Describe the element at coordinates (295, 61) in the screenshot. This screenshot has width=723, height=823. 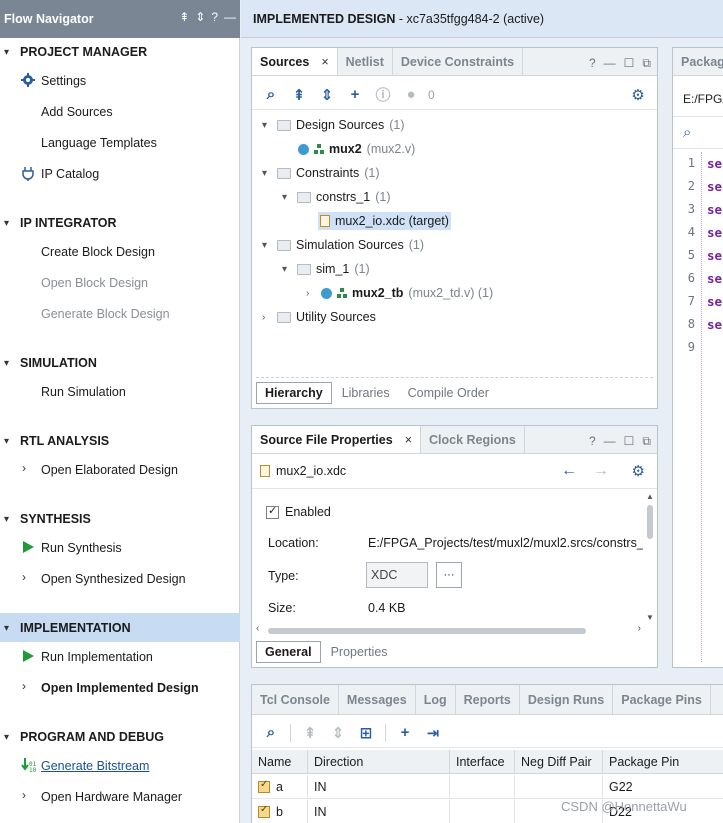
I see `tab-sources: Sources ×` at that location.